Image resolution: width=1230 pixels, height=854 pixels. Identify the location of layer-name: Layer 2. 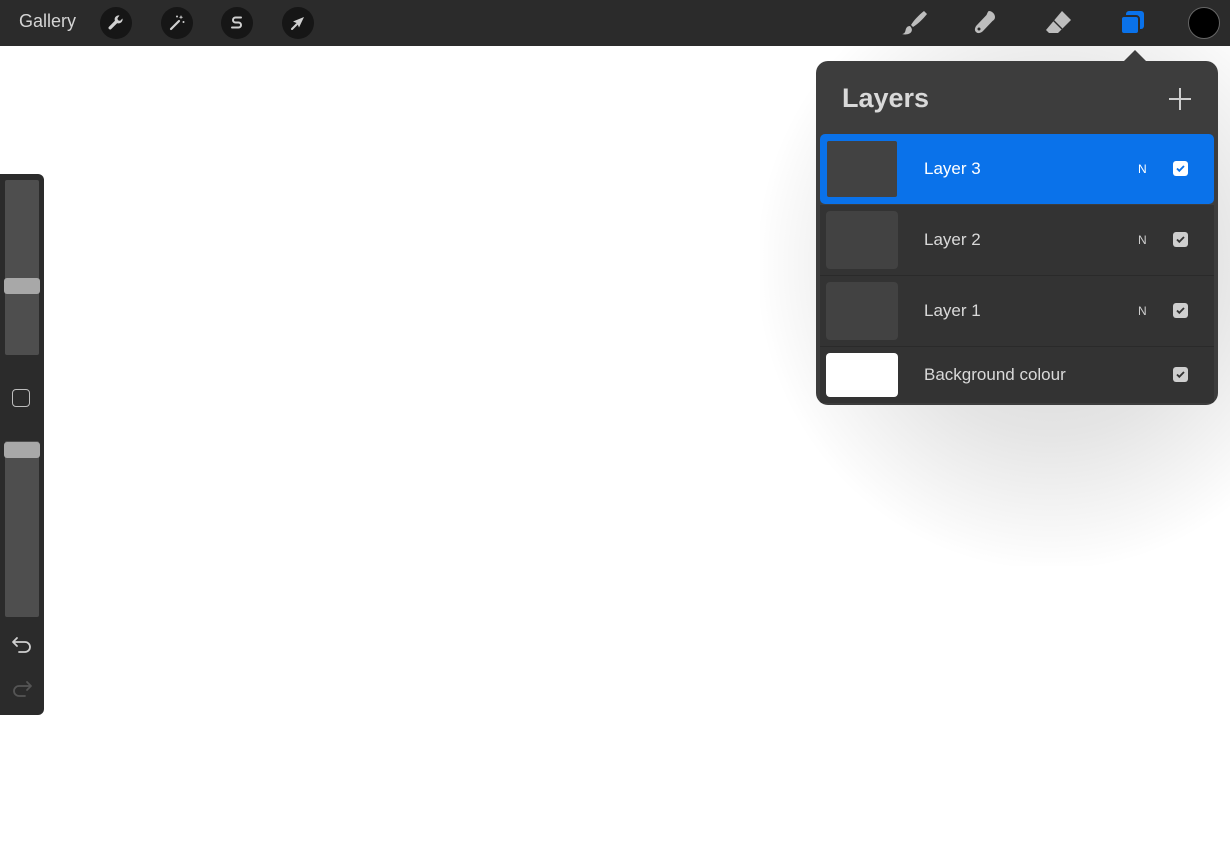
(952, 239).